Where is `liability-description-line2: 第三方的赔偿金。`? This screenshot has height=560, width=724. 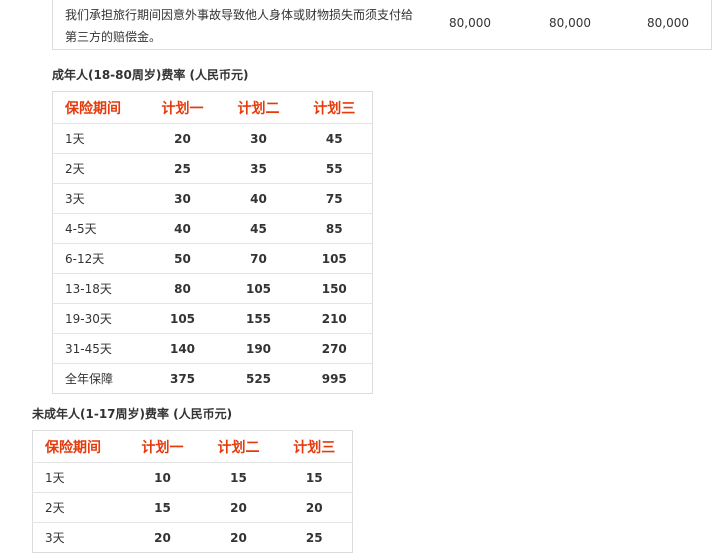 liability-description-line2: 第三方的赔偿金。 is located at coordinates (113, 37).